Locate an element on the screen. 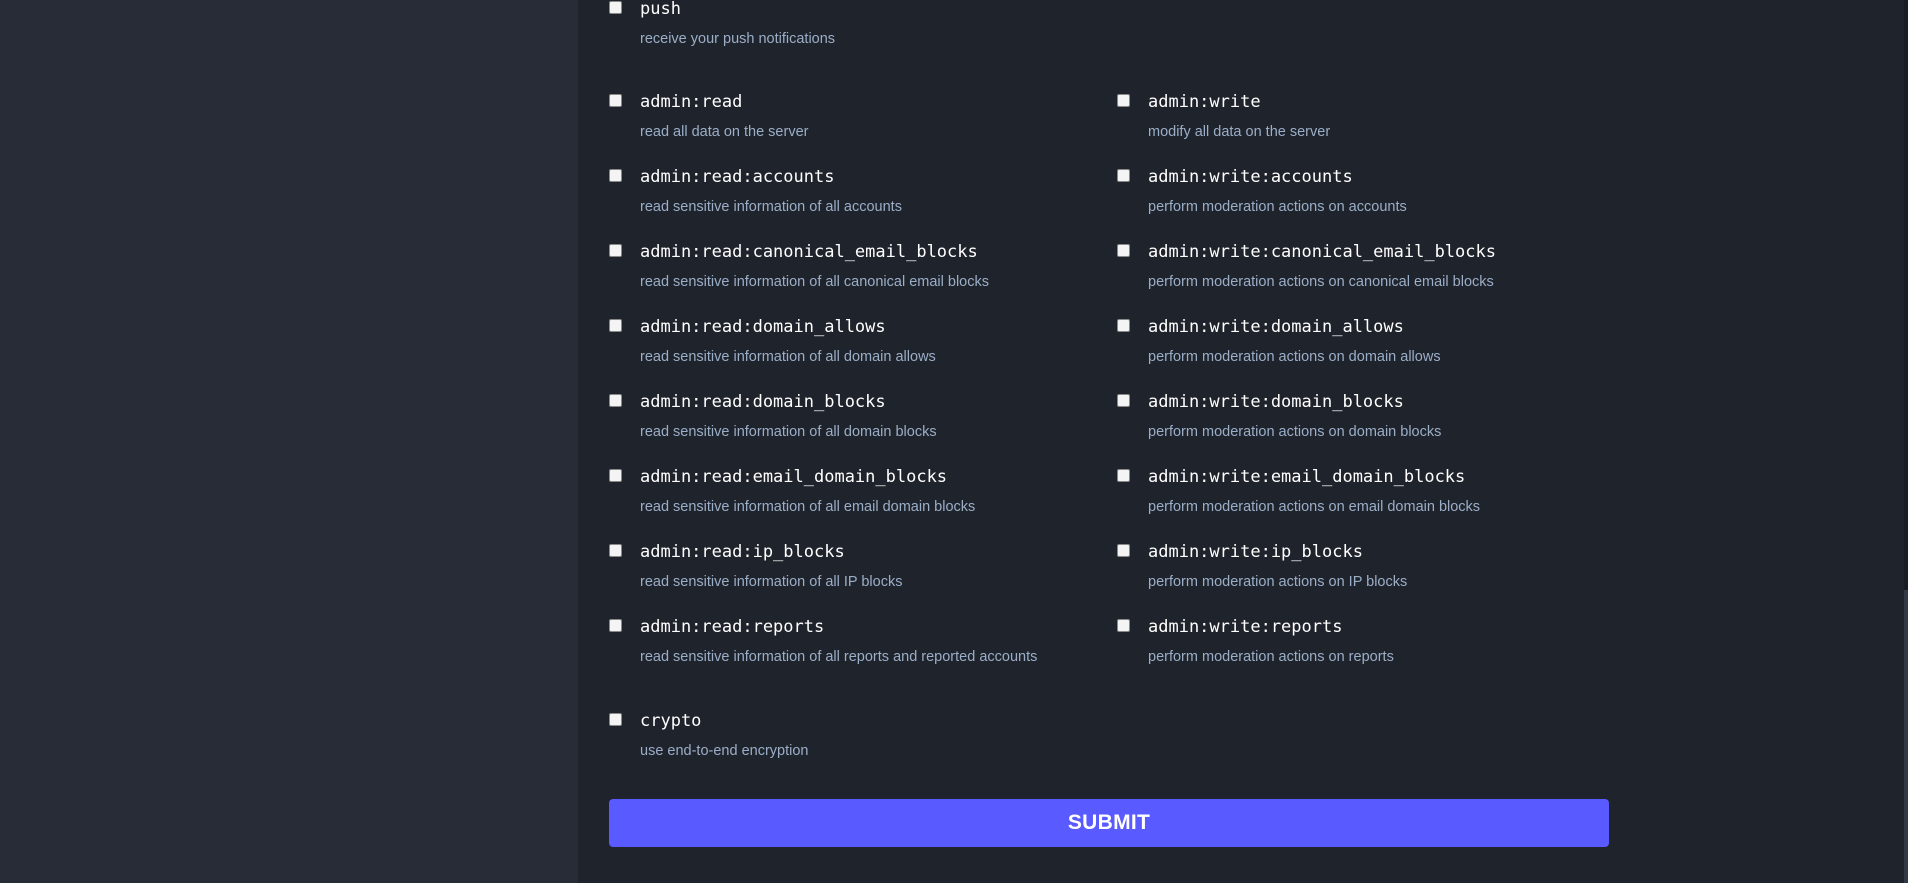 This screenshot has width=1908, height=883. scope-name: admin:write:canonical_email_blocks is located at coordinates (1322, 252).